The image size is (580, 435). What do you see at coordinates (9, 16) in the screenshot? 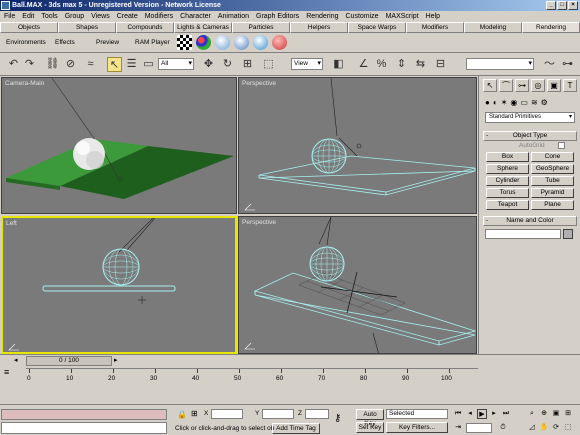
I see `menu-file: File` at bounding box center [9, 16].